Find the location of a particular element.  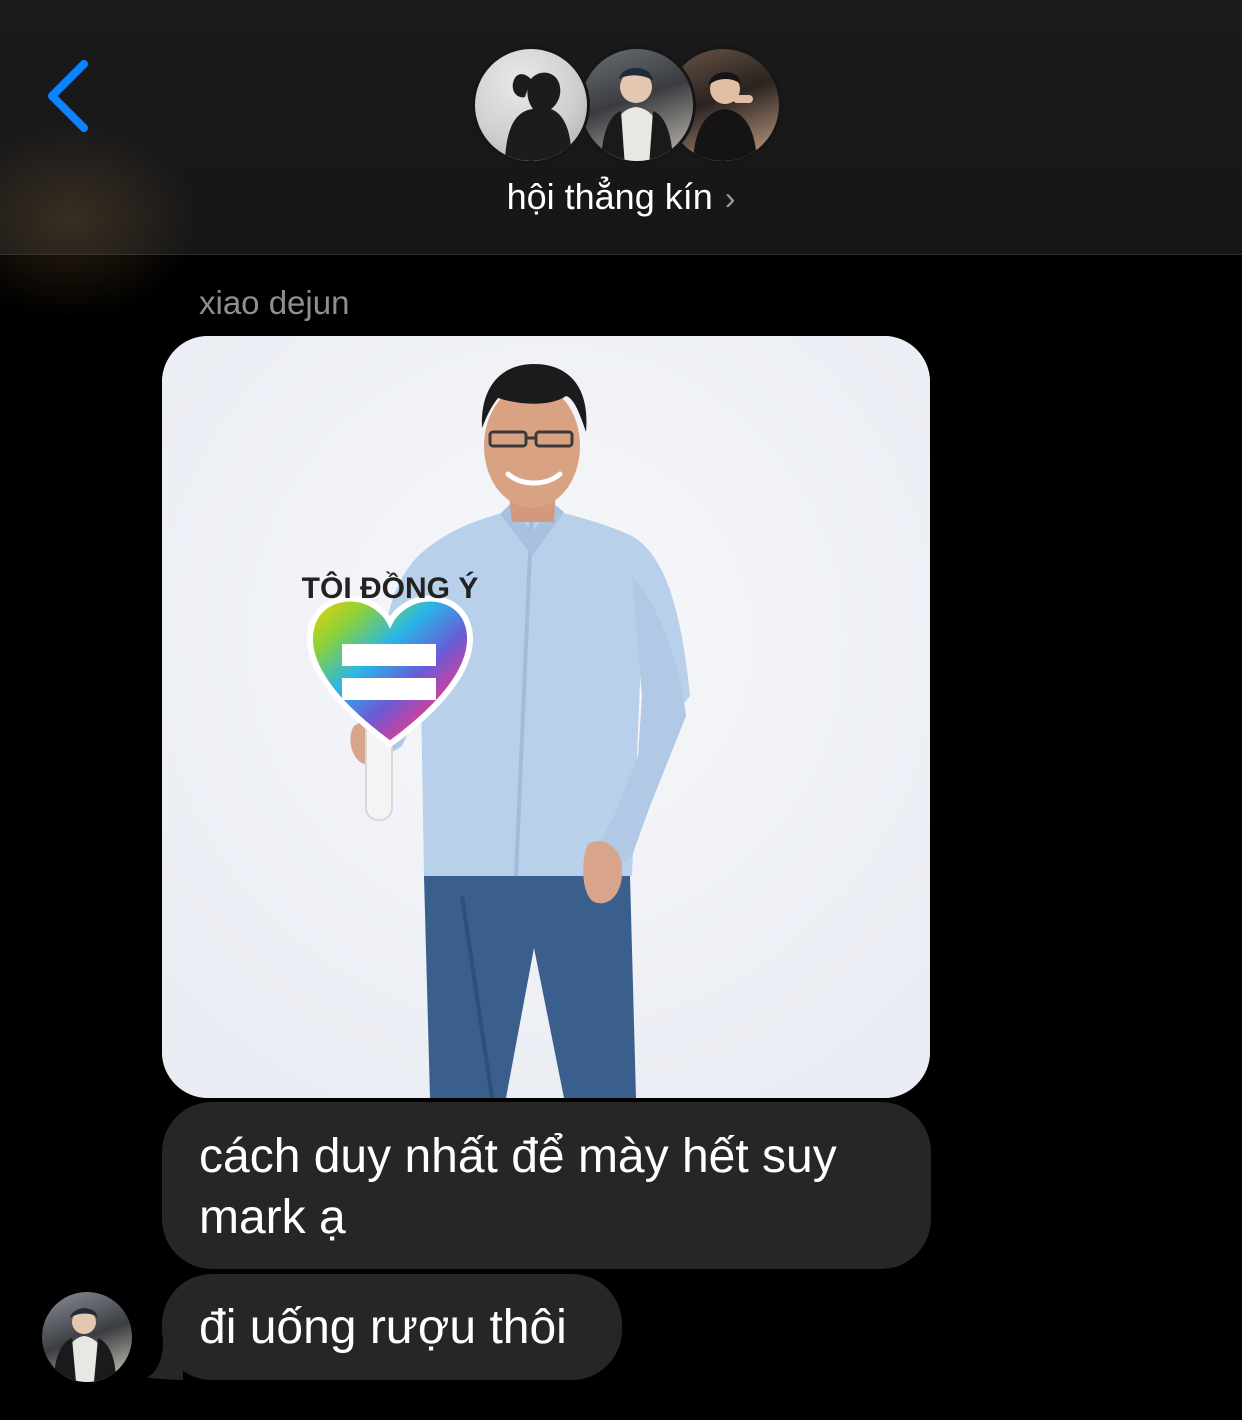

chevron-right-icon: › is located at coordinates (730, 198).